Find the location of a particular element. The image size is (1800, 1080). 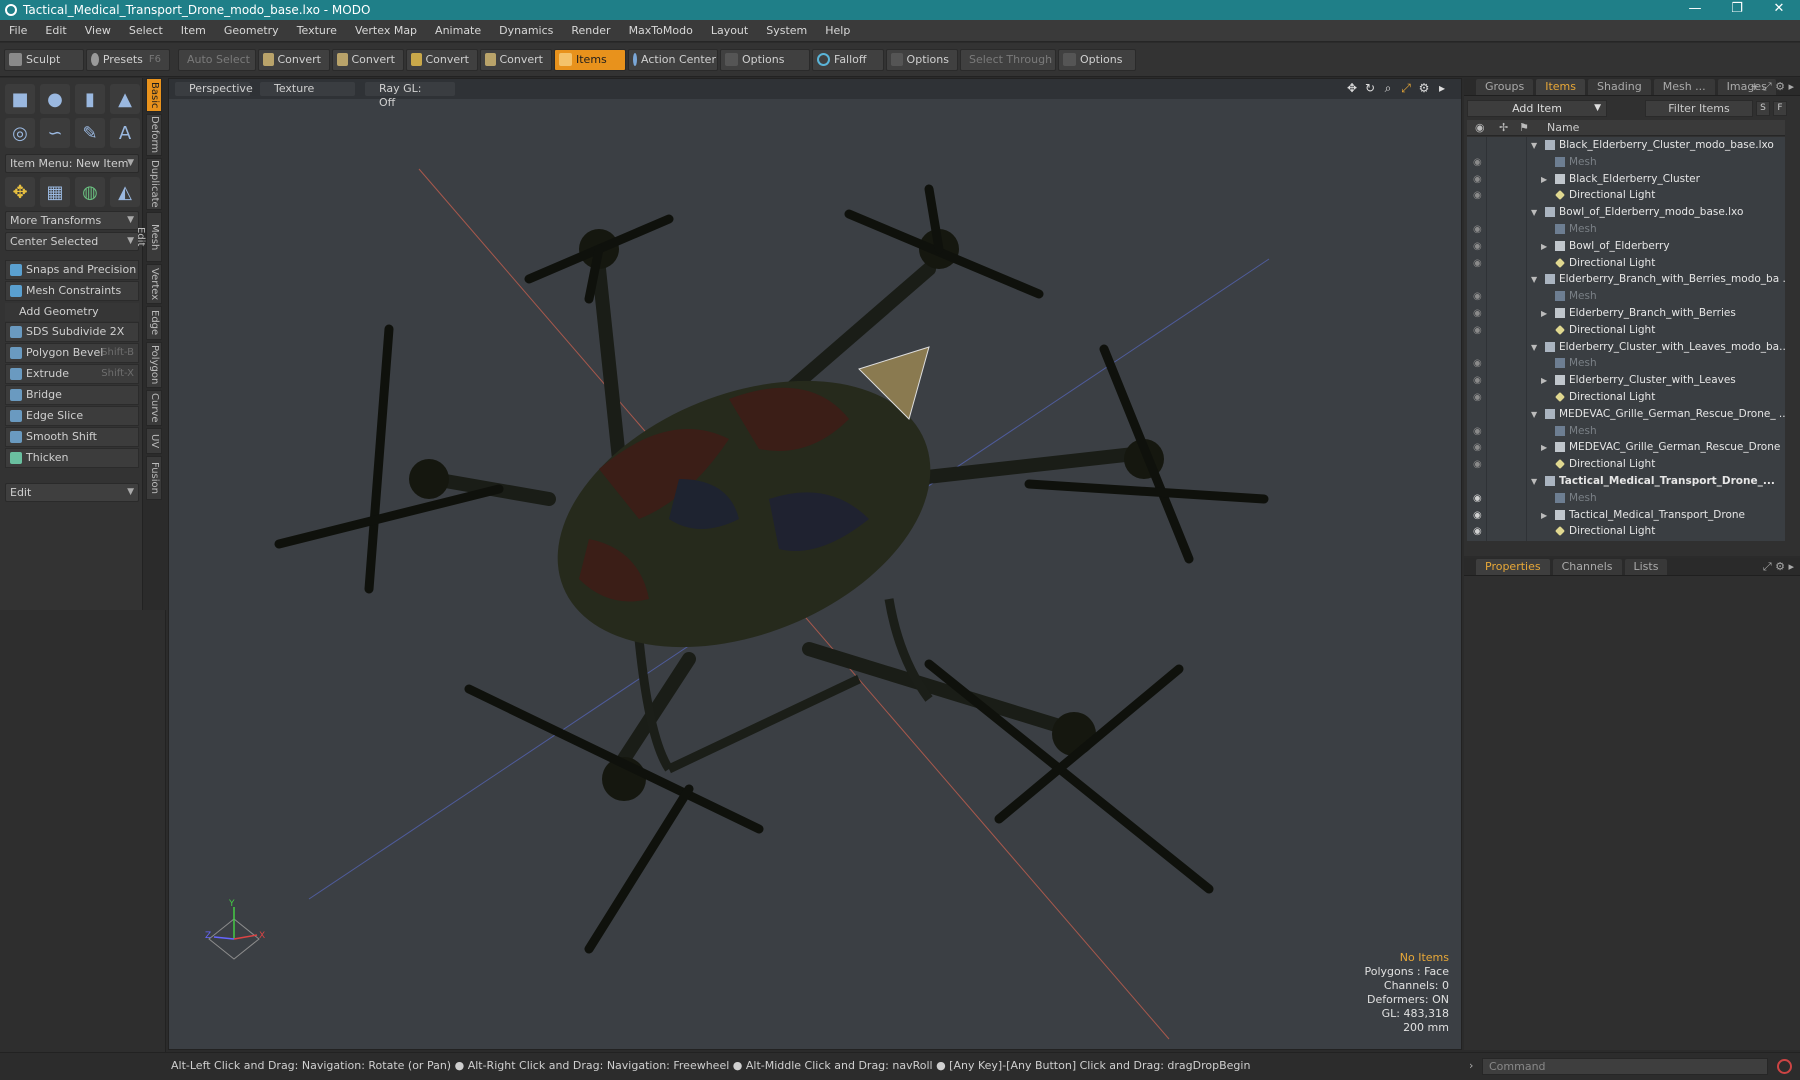

transform-icon: ✥ is located at coordinates (20, 192).